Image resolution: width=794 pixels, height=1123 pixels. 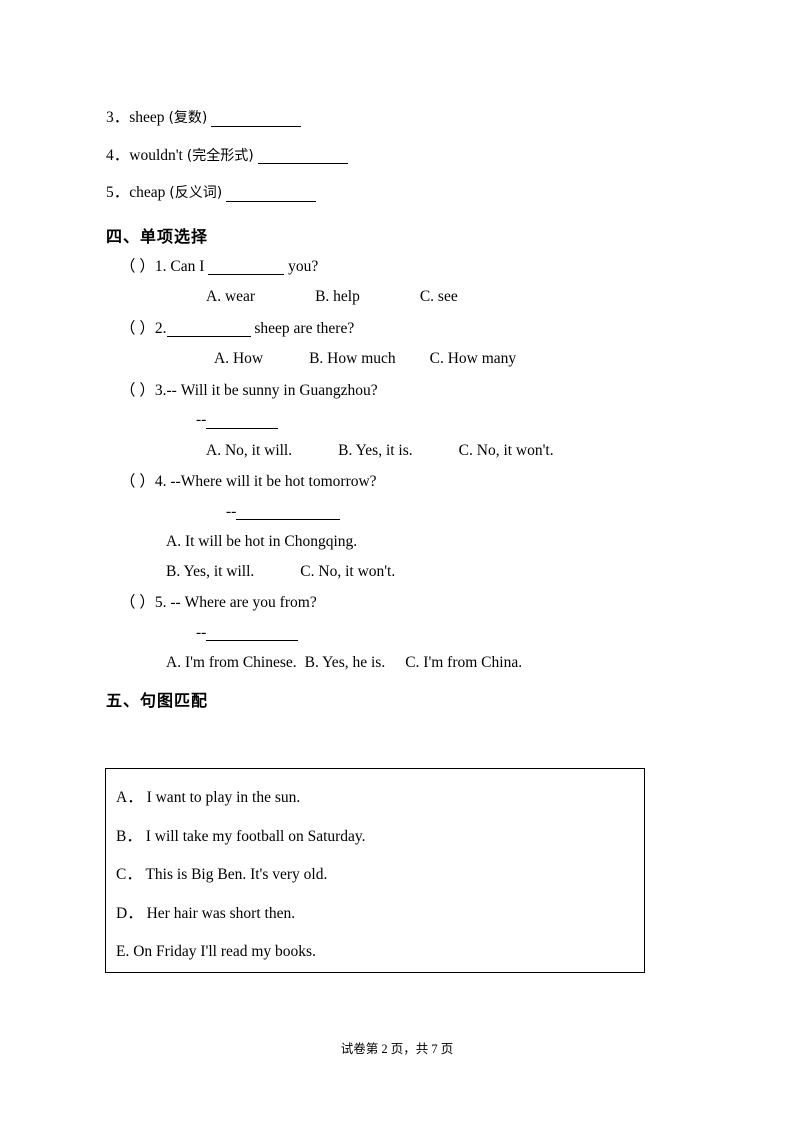 I want to click on question-1-answer-paren: （ ）, so click(x=137, y=266).